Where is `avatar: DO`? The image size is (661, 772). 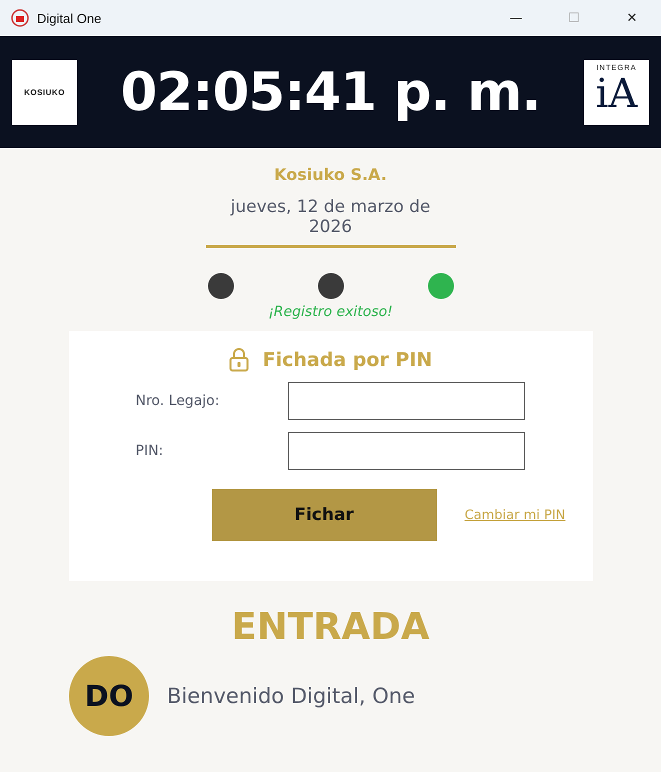 avatar: DO is located at coordinates (109, 696).